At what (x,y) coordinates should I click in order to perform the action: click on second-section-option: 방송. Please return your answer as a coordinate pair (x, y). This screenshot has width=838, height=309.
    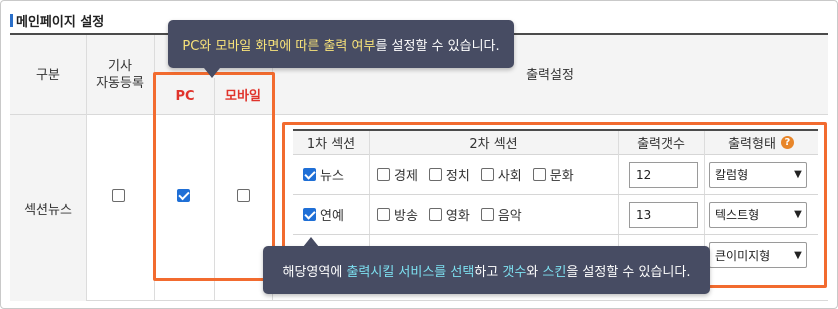
    Looking at the image, I should click on (397, 214).